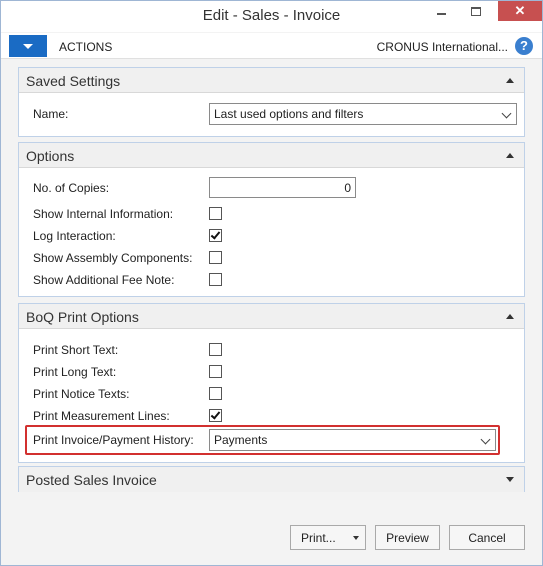 The height and width of the screenshot is (566, 543). What do you see at coordinates (271, 80) in the screenshot?
I see `fasttab-header-saved-settings: Saved Settings` at bounding box center [271, 80].